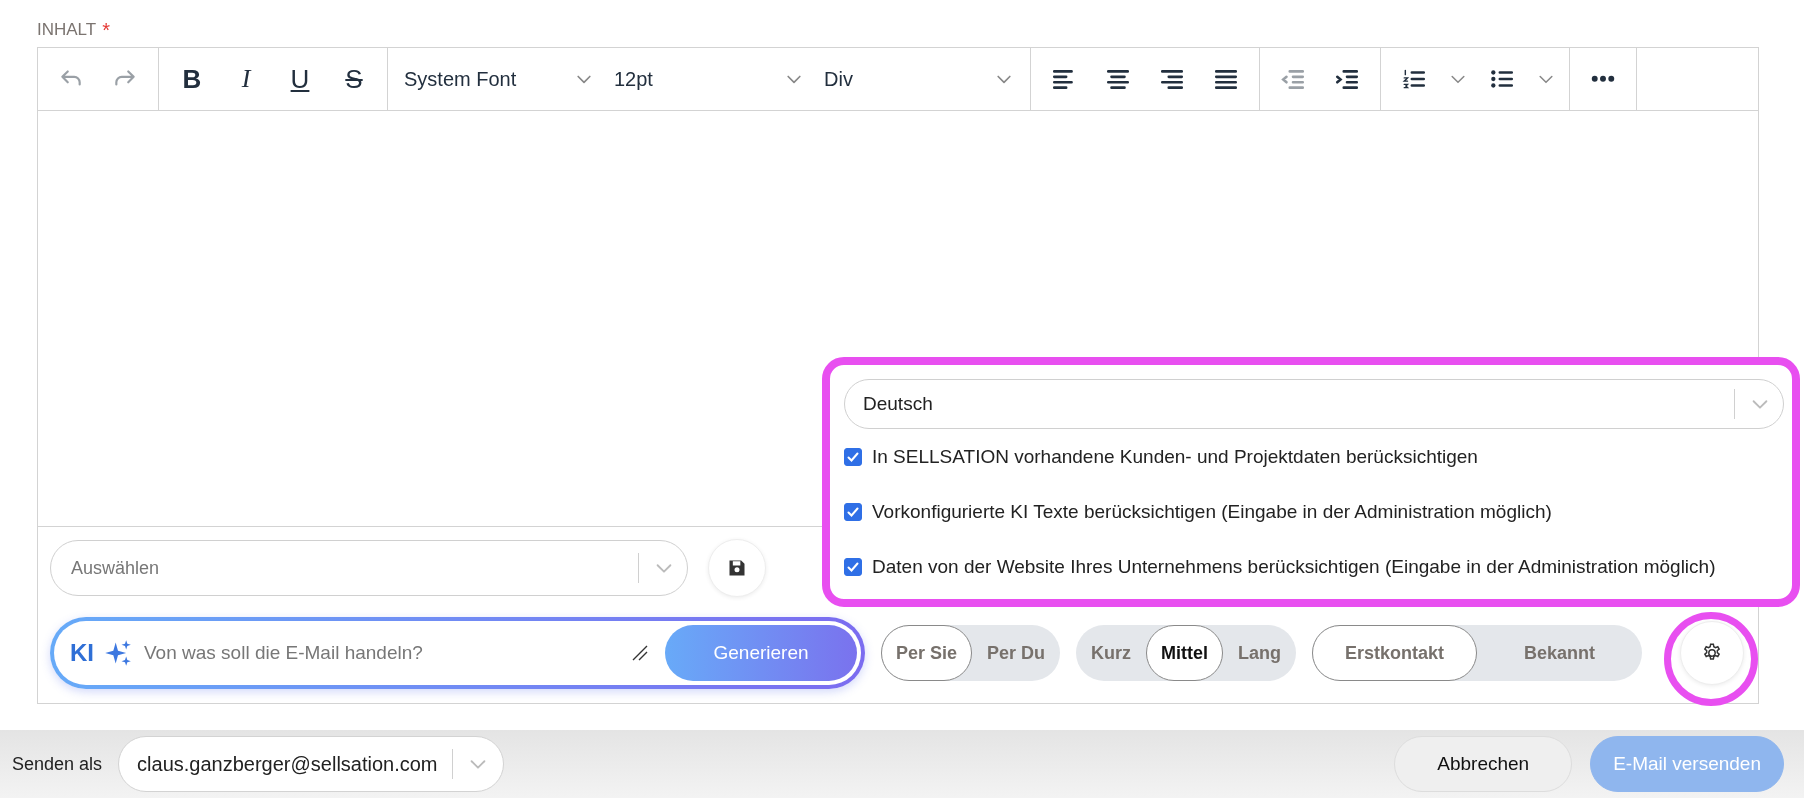 The image size is (1804, 798). I want to click on checkbox-label: Daten von der Website Ihres Unternehmens berücksichtigen (Eingabe in der Administration möglich), so click(1294, 567).